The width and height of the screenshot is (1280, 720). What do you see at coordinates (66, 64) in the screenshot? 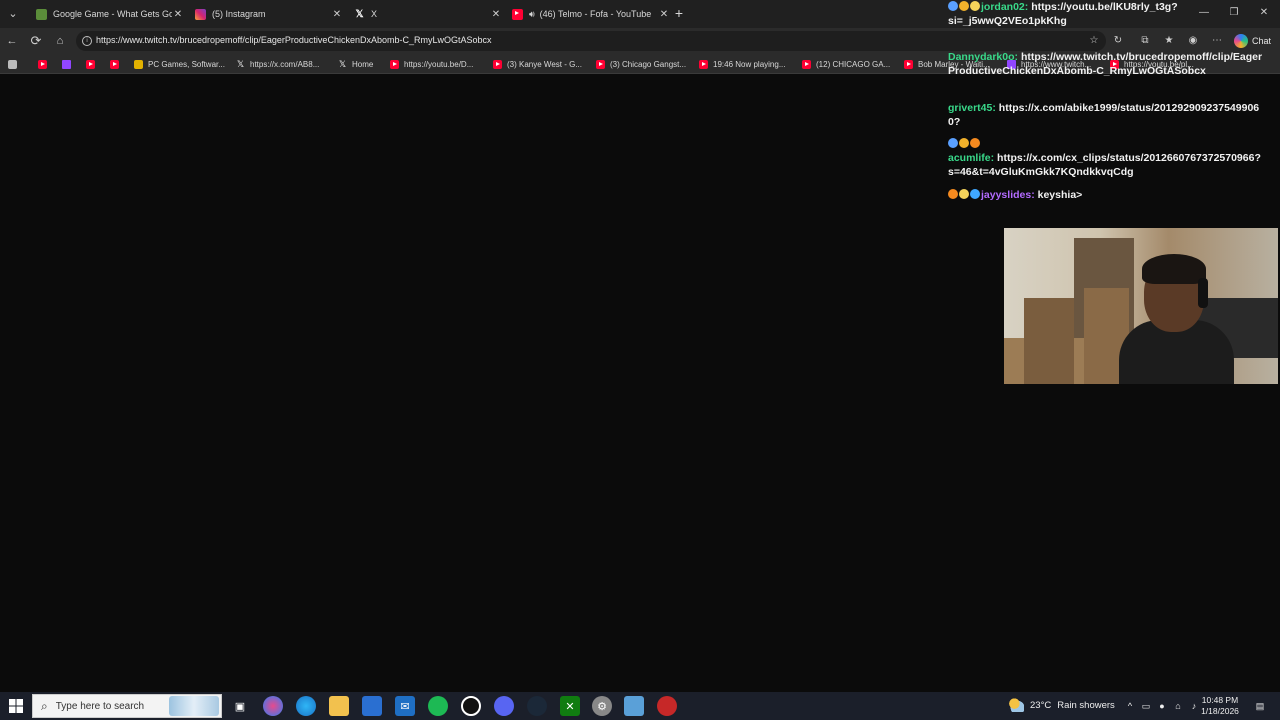
I see `twitch-icon` at bounding box center [66, 64].